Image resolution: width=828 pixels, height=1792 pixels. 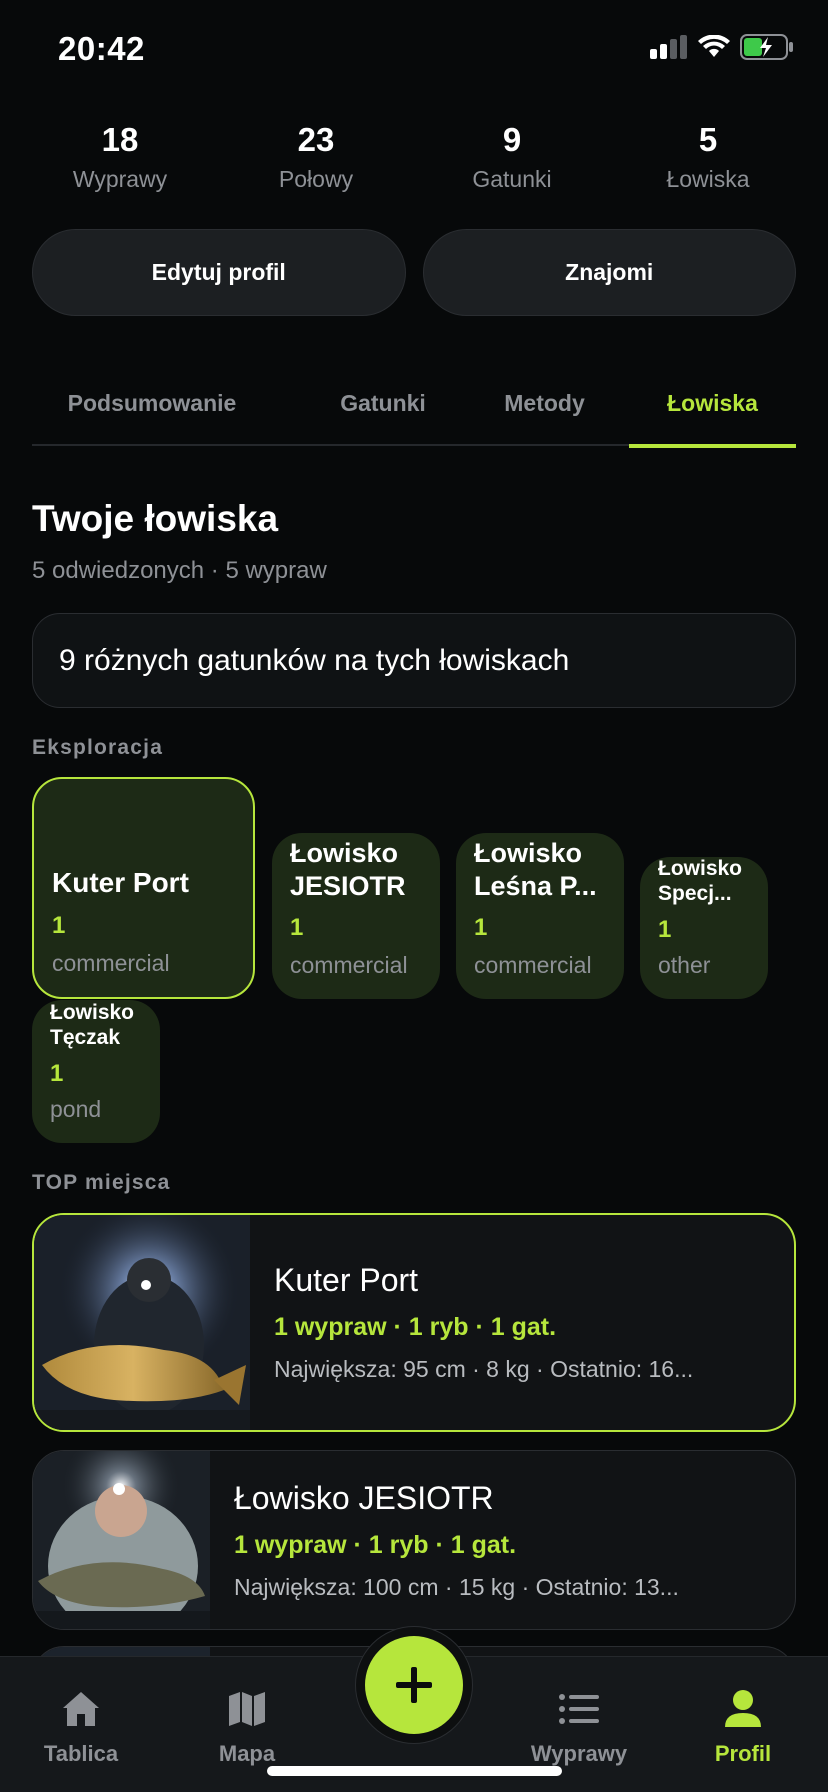 What do you see at coordinates (609, 272) in the screenshot?
I see `friends-button: Znajomi` at bounding box center [609, 272].